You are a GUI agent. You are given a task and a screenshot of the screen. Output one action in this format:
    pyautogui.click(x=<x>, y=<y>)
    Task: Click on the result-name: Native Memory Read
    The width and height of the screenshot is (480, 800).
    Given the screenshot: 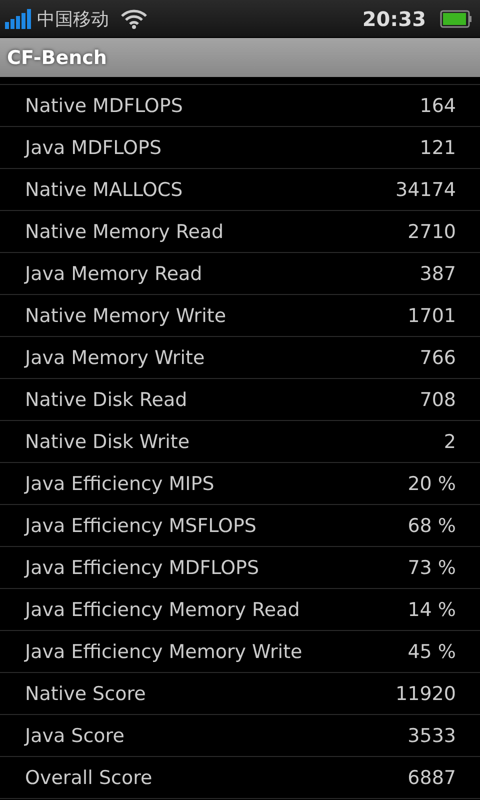 What is the action you would take?
    pyautogui.click(x=124, y=231)
    